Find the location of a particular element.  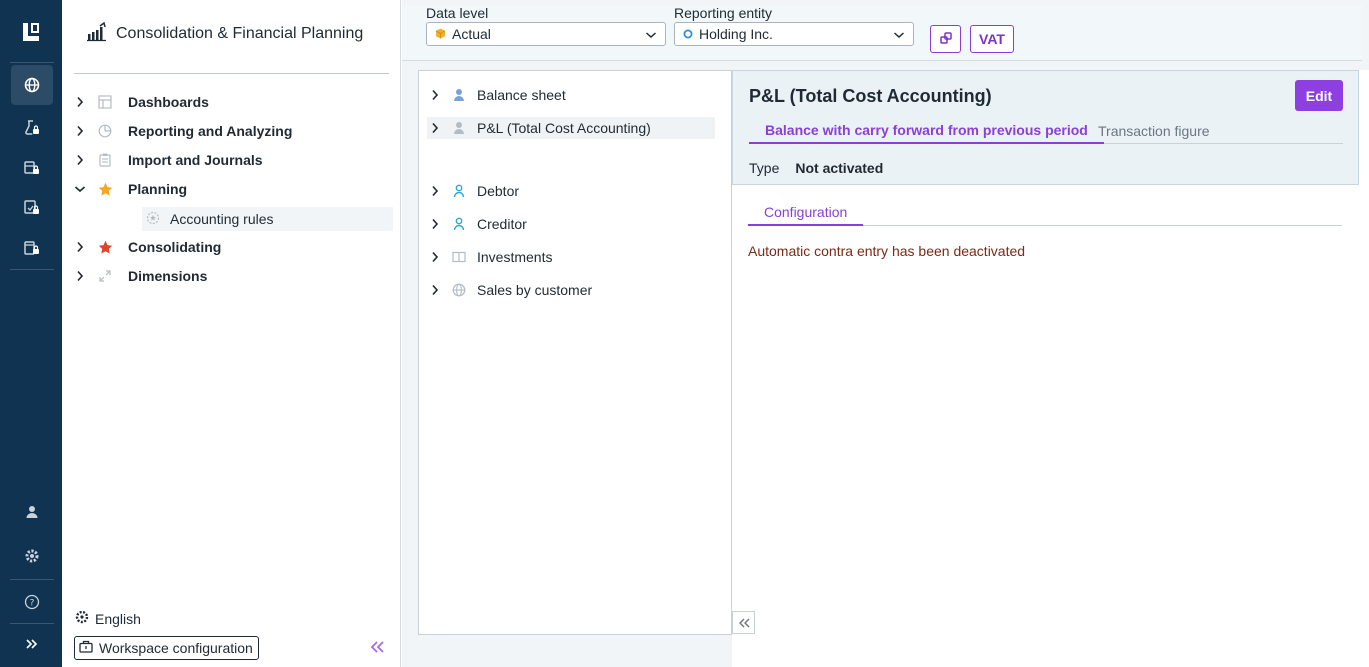

type-key: Type is located at coordinates (764, 168).